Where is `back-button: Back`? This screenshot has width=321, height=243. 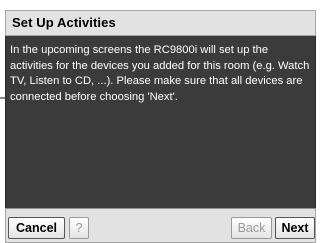 back-button: Back is located at coordinates (251, 228).